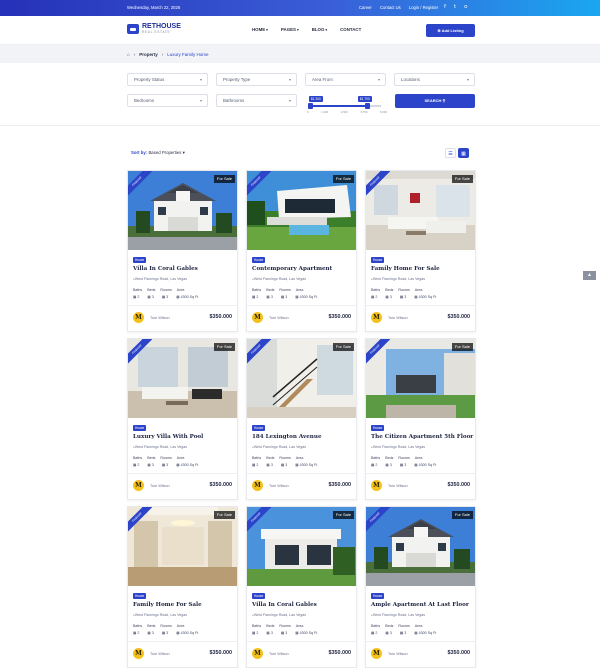 Image resolution: width=600 pixels, height=668 pixels. I want to click on site-logo: RETHOUSE REAL ESTATE, so click(154, 28).